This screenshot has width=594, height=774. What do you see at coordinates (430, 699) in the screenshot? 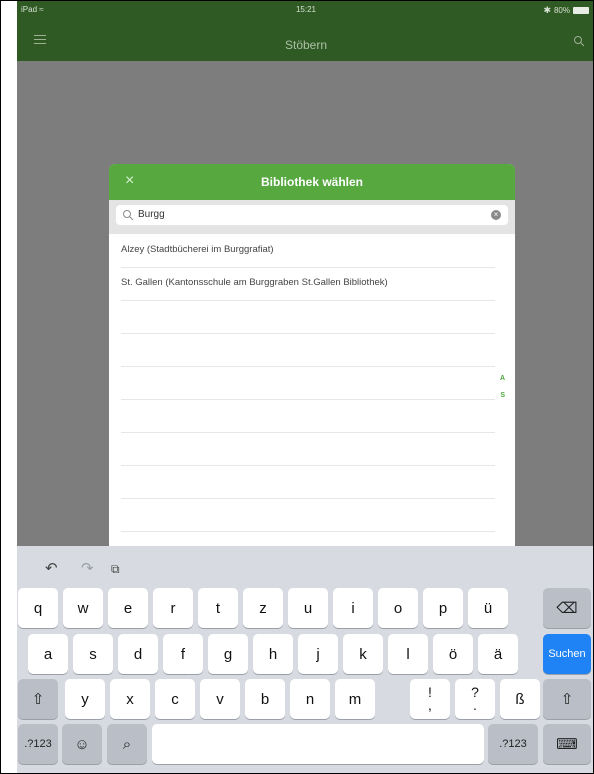
I see `key-exclam-comma: !,` at bounding box center [430, 699].